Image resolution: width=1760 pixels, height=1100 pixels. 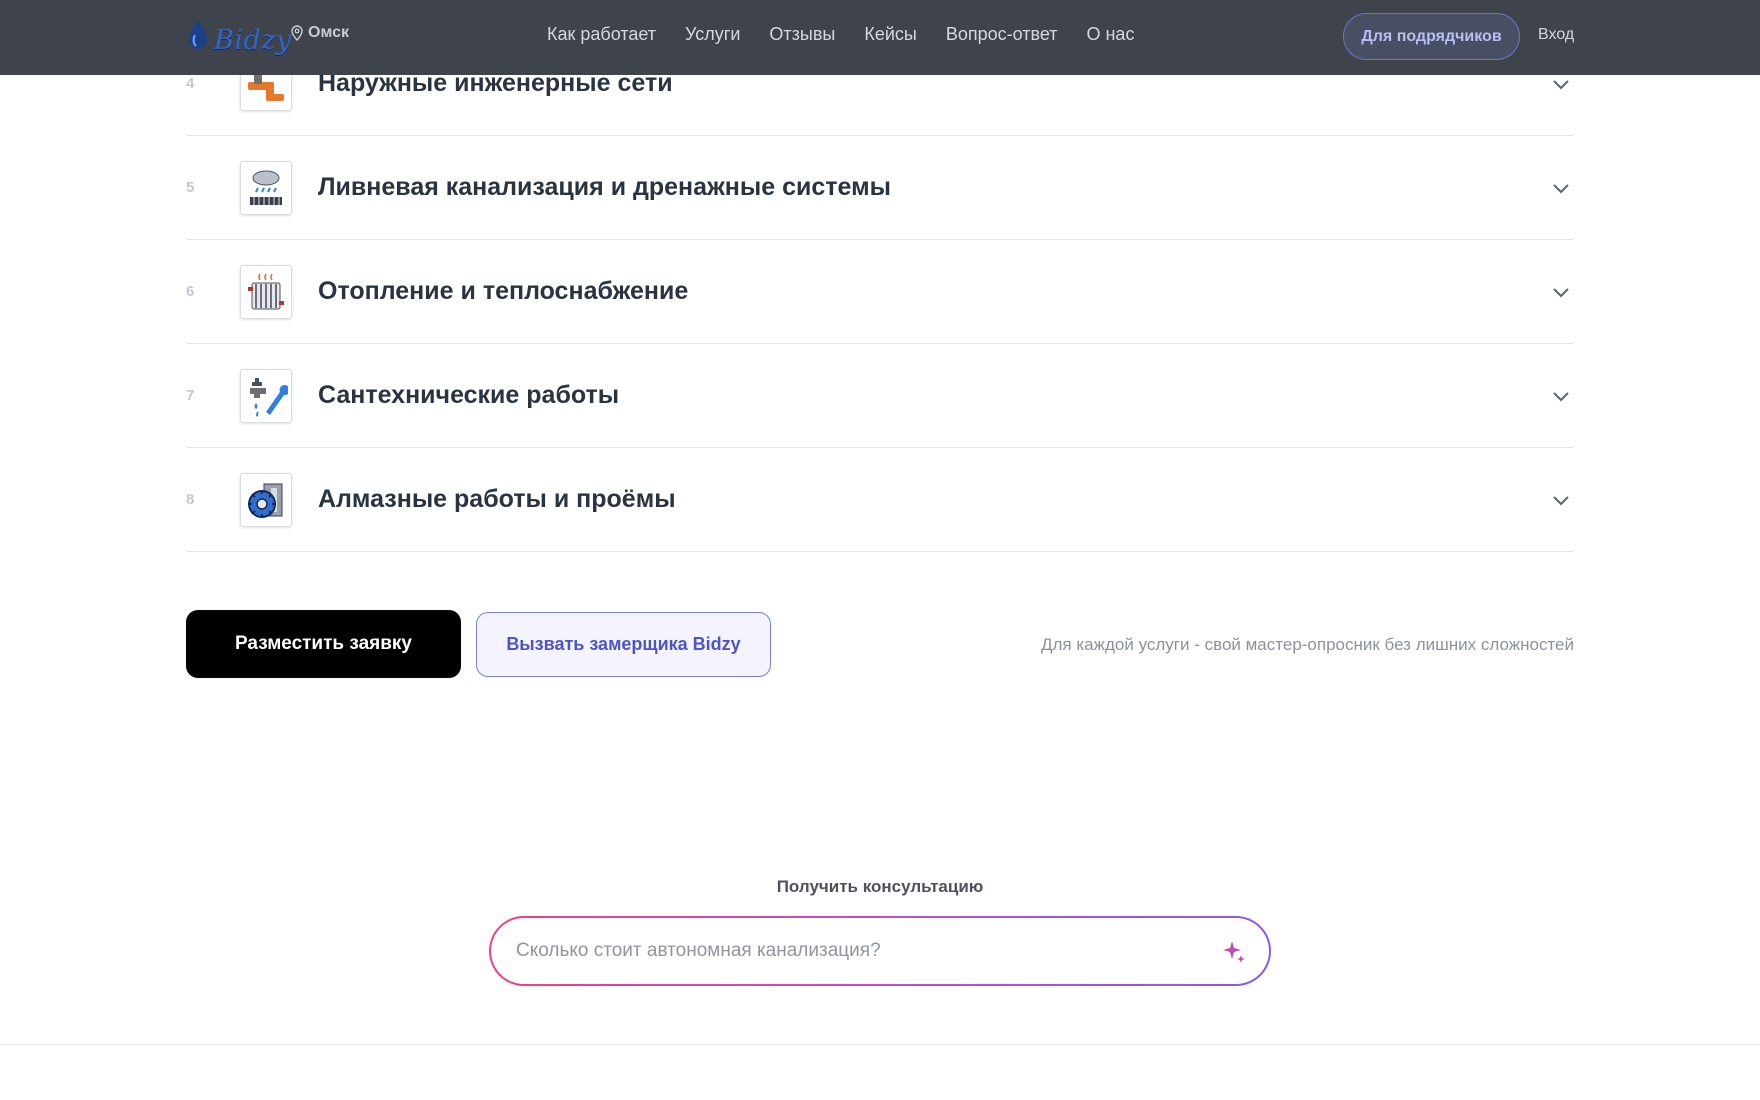 I want to click on logo-text: Bidzy, so click(x=253, y=40).